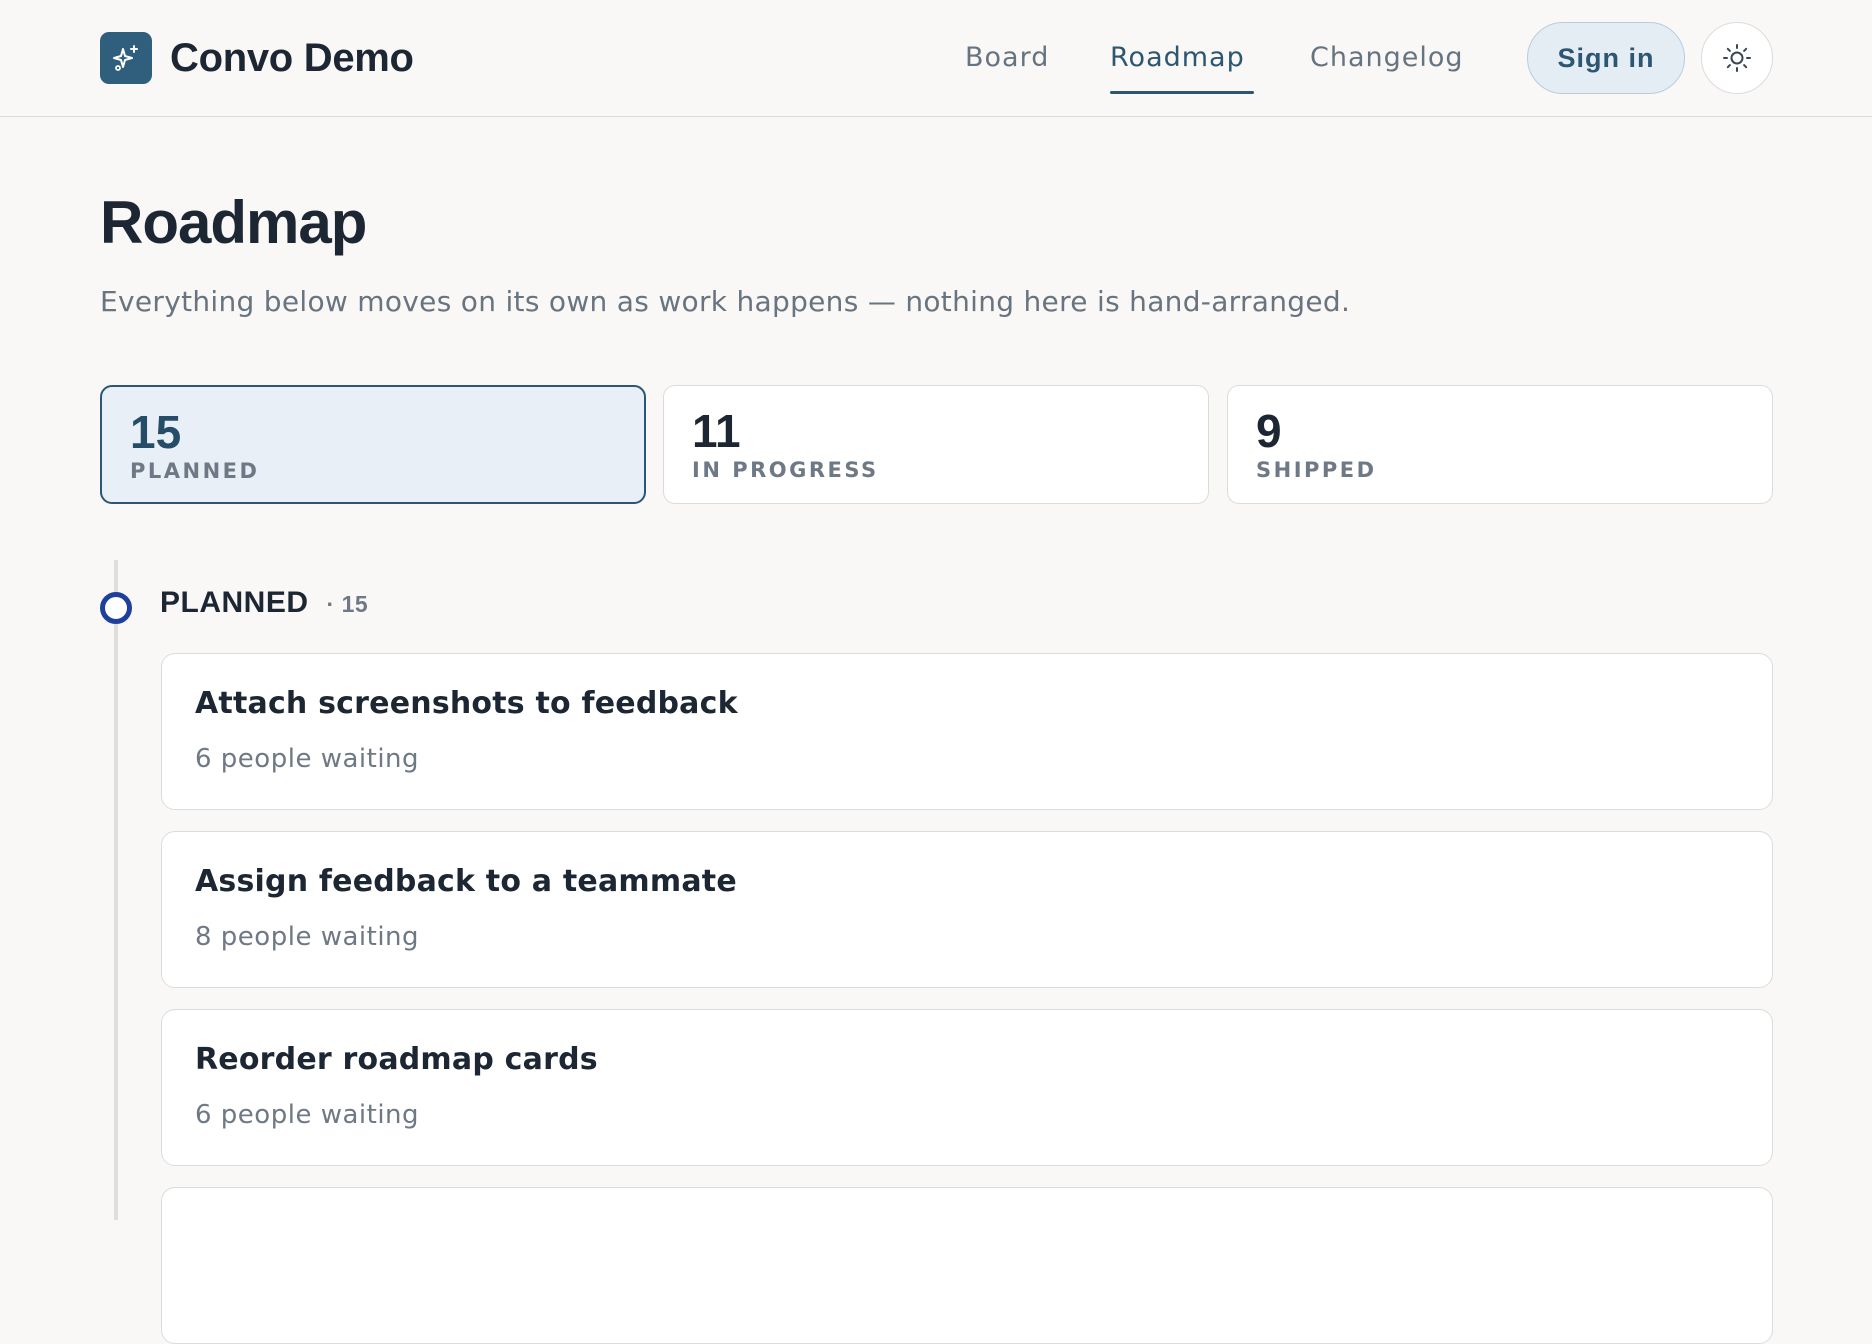 The height and width of the screenshot is (1344, 1872). I want to click on stat-card-shipped: 9 SHIPPED, so click(1500, 444).